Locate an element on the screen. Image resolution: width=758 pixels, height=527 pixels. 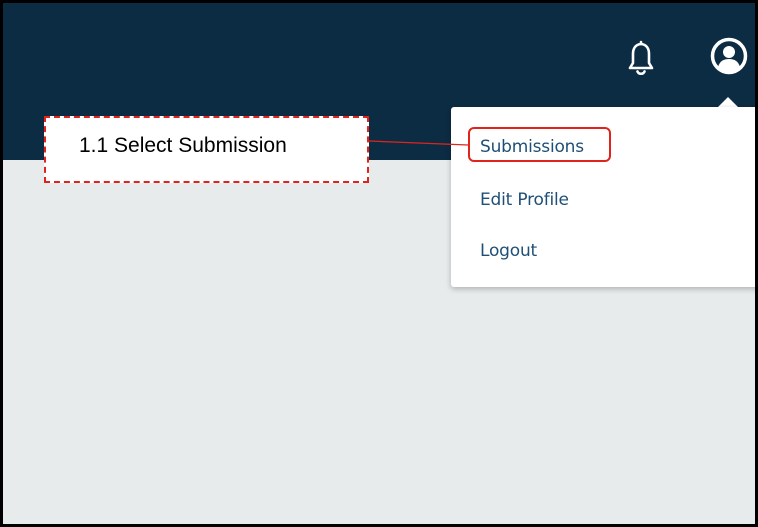
menu-item-logout: Logout is located at coordinates (508, 251).